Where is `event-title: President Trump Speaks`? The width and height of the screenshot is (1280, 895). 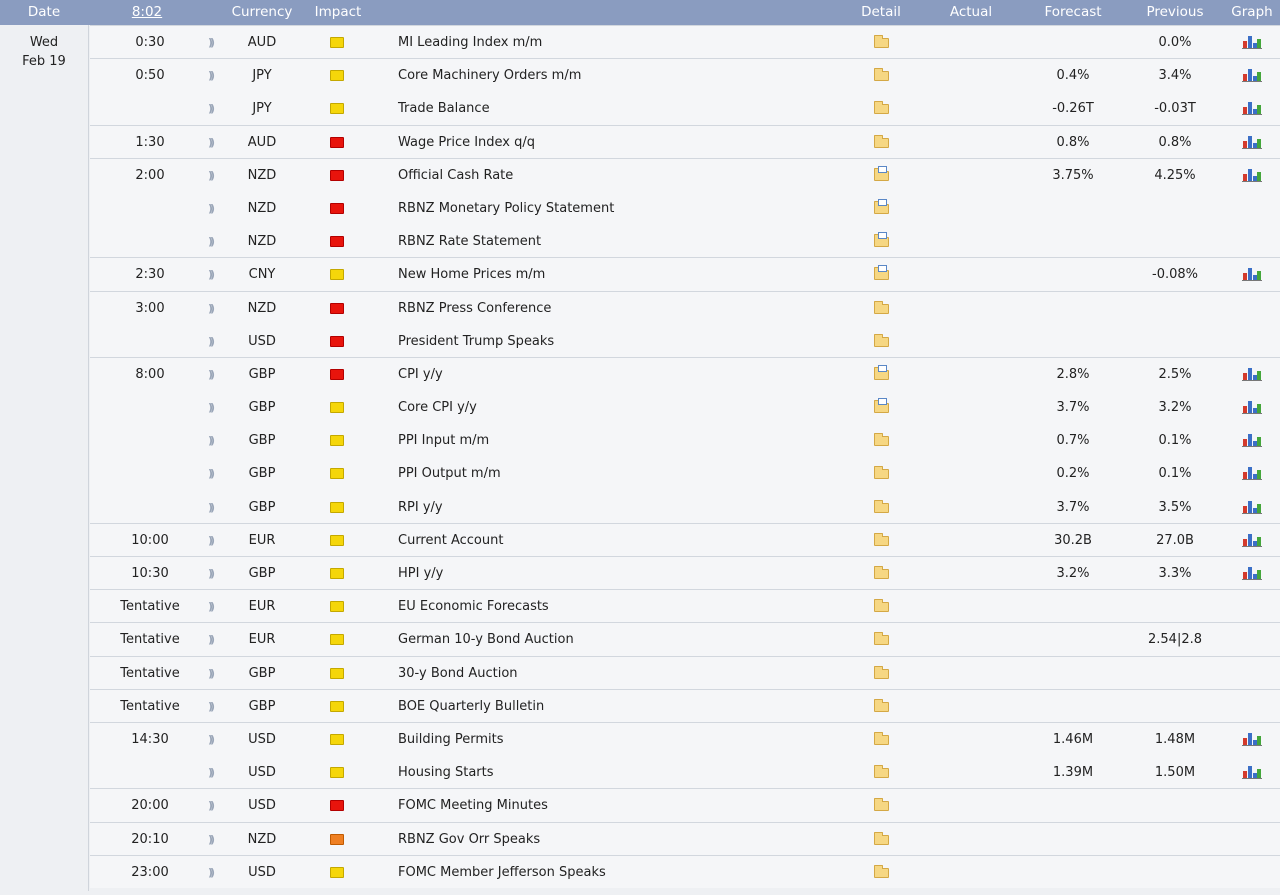 event-title: President Trump Speaks is located at coordinates (476, 341).